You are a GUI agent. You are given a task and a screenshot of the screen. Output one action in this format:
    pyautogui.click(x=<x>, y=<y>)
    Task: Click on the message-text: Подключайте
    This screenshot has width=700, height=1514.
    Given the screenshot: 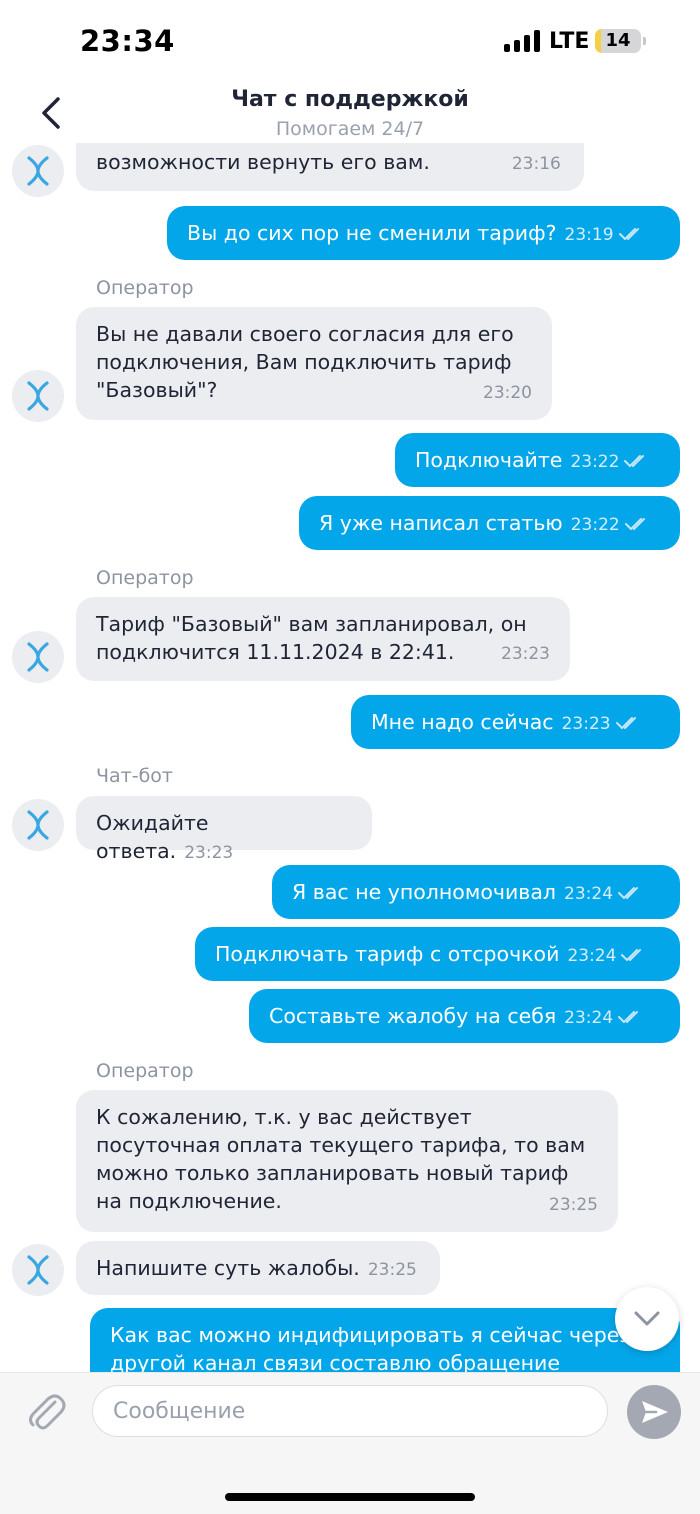 What is the action you would take?
    pyautogui.click(x=489, y=460)
    